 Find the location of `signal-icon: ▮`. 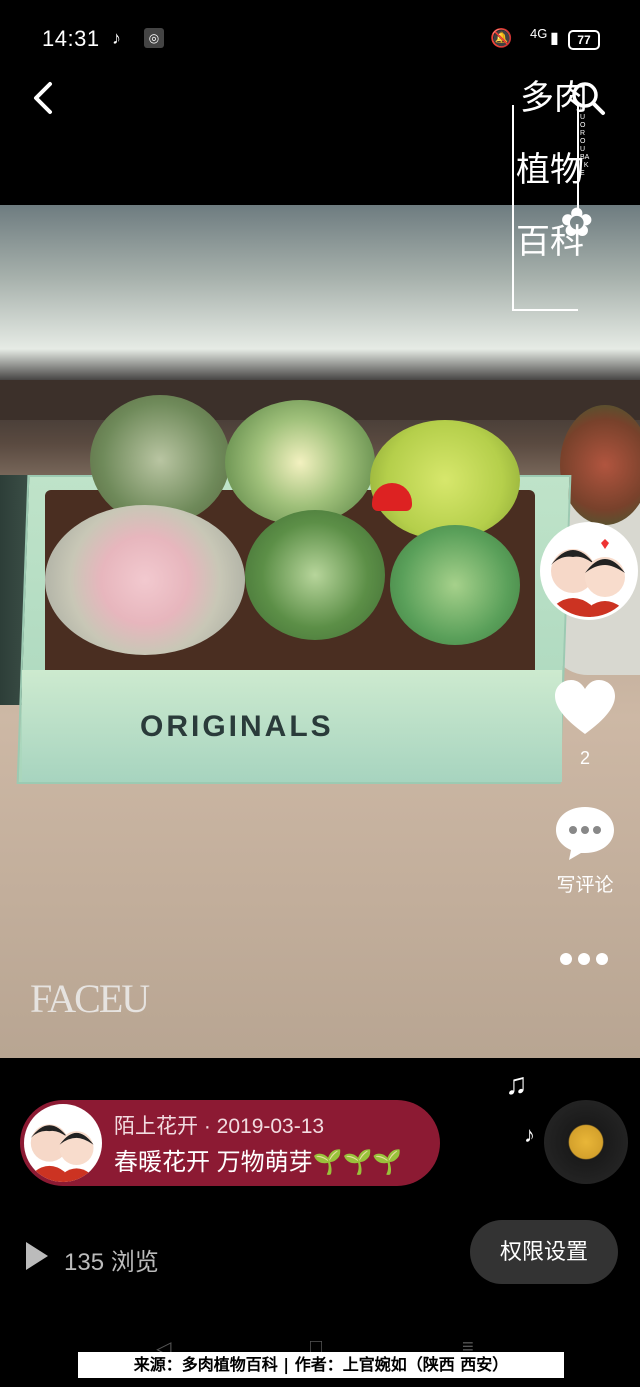

signal-icon: ▮ is located at coordinates (554, 38).